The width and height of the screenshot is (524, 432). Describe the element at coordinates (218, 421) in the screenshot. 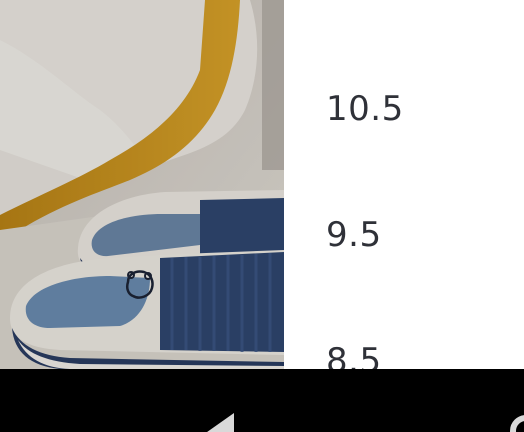

I see `back-triangle-icon` at that location.